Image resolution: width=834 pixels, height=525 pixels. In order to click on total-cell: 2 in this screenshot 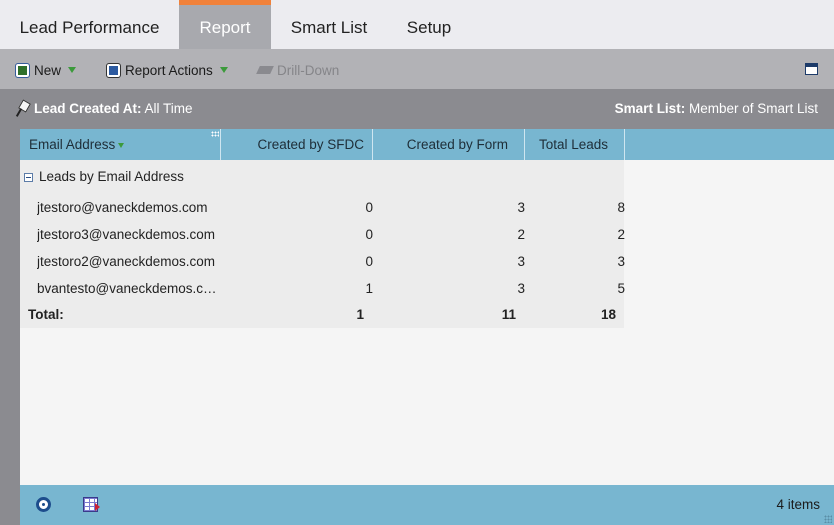, I will do `click(575, 234)`.